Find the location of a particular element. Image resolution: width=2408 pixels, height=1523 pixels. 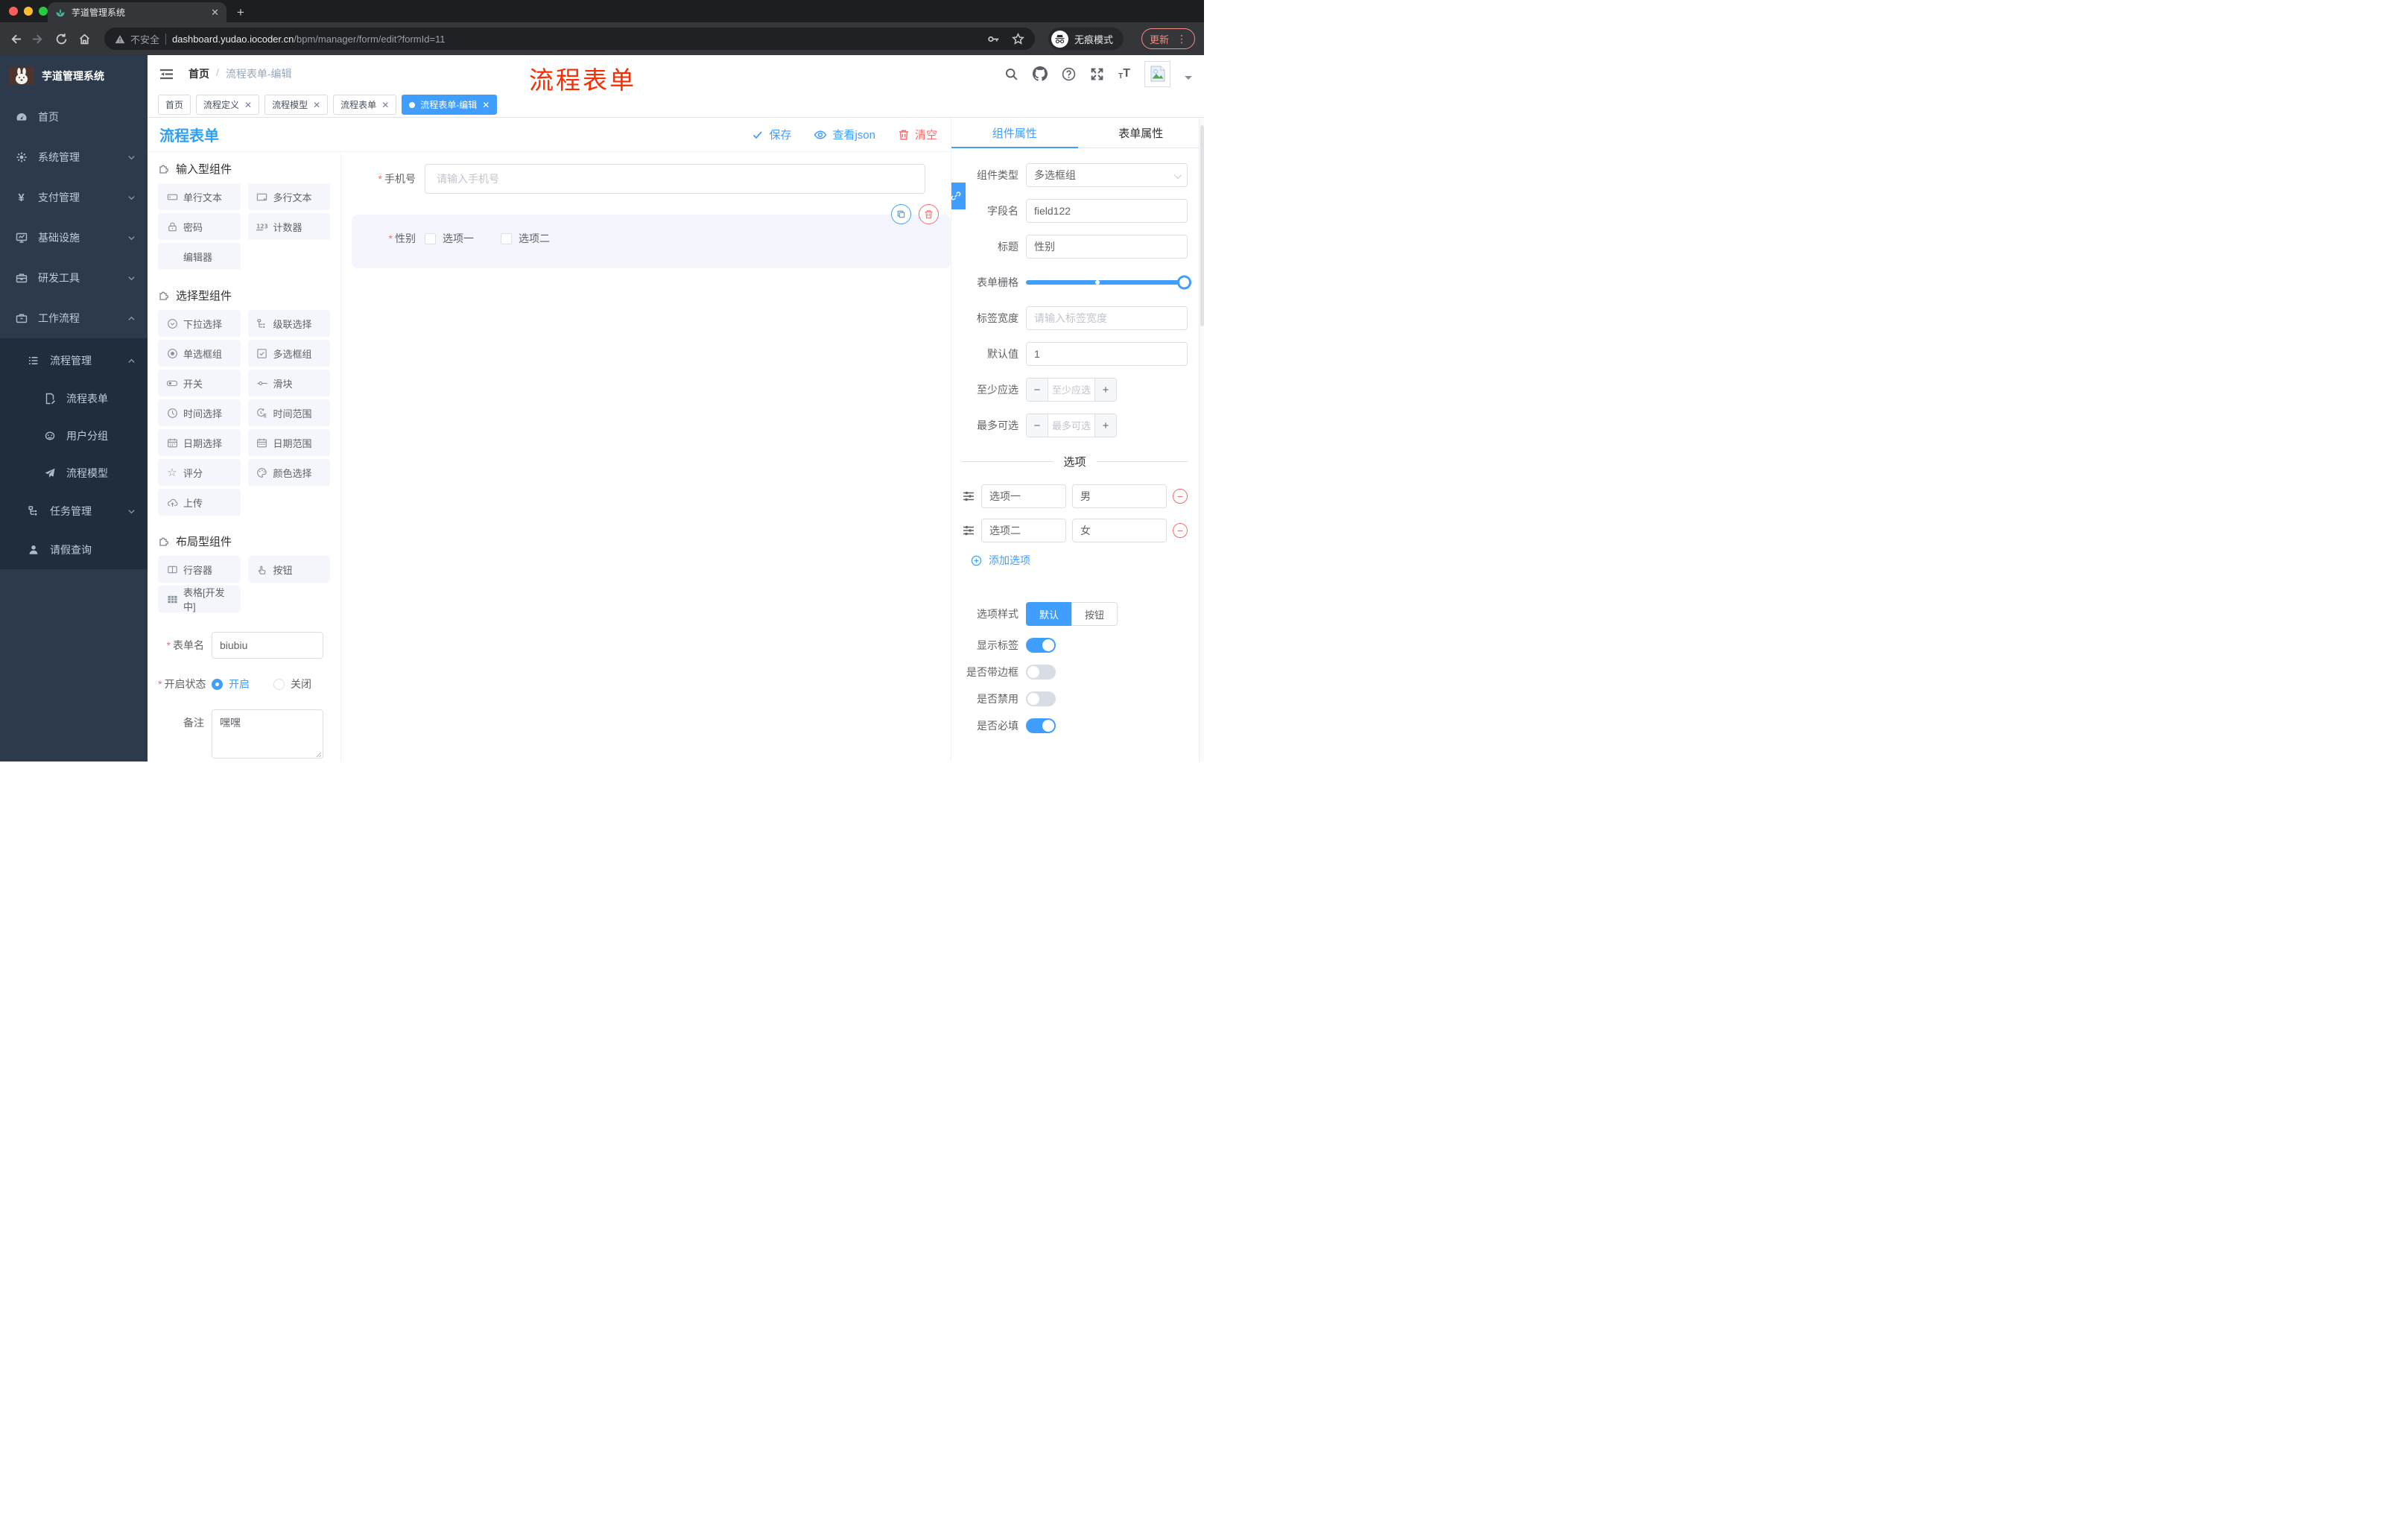

new-tab-button: + is located at coordinates (240, 14).